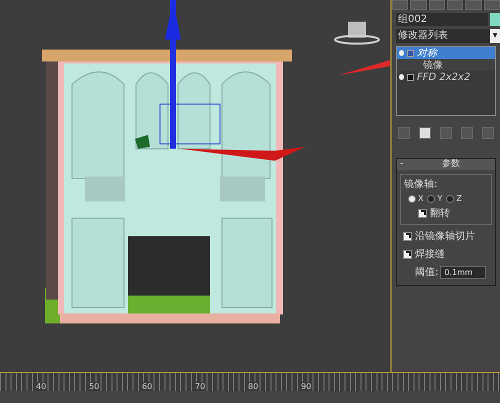  I want to click on option-checkbox: 焊接缝, so click(421, 254).